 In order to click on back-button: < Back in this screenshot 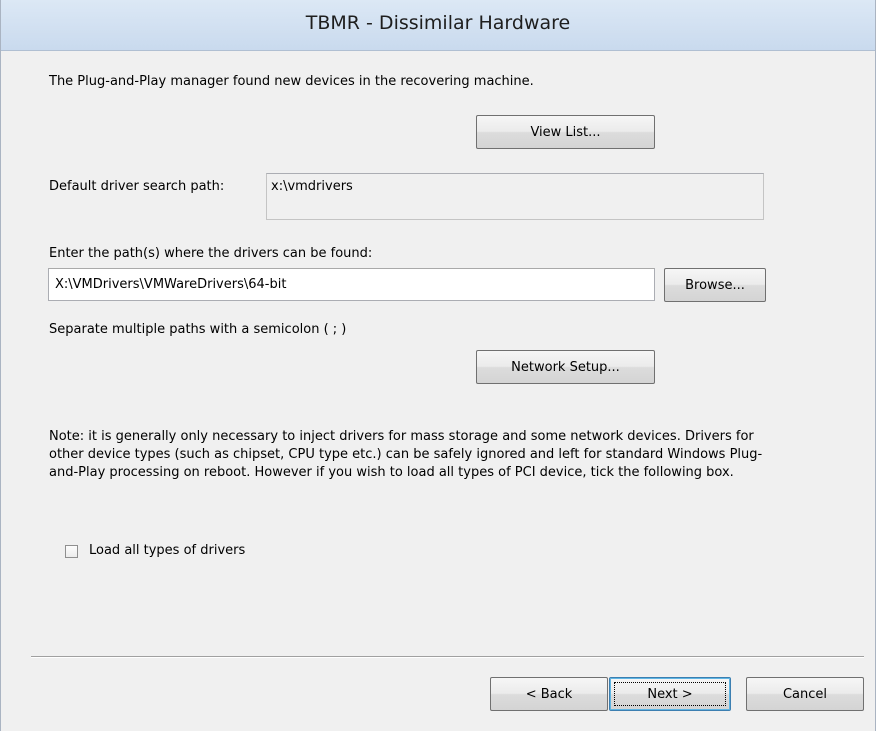, I will do `click(549, 694)`.